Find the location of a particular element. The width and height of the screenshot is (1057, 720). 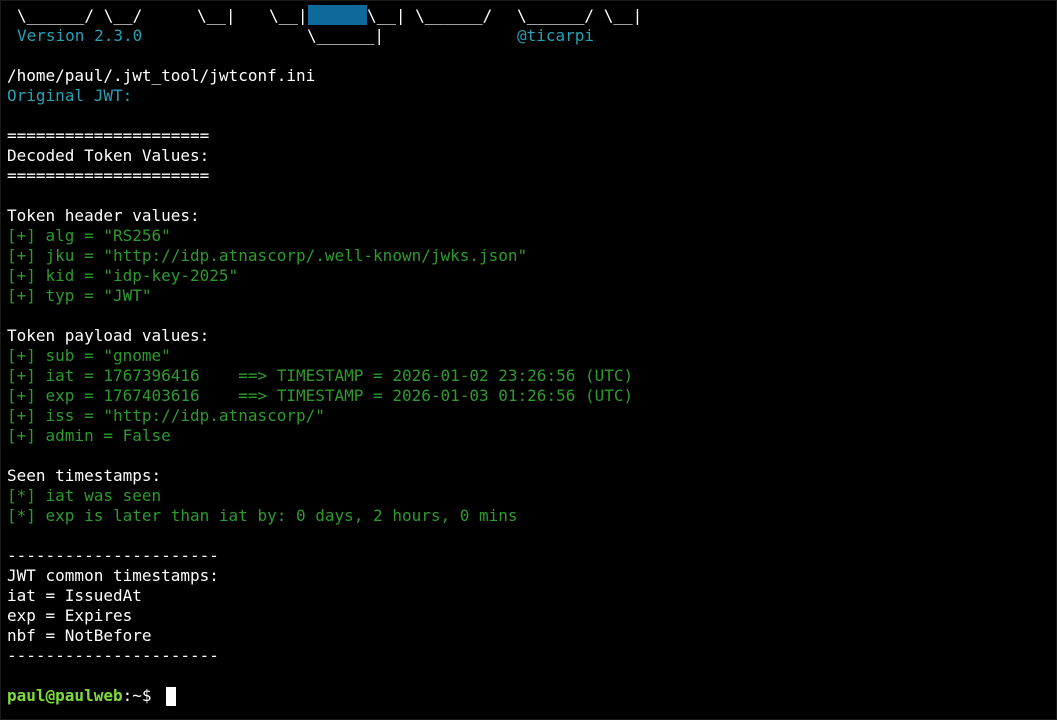

common-timestamps-title: JWT common timestamps: is located at coordinates (113, 575).